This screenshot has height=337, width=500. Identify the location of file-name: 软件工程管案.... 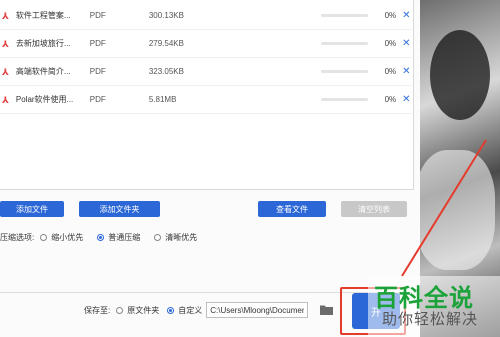
(43, 15).